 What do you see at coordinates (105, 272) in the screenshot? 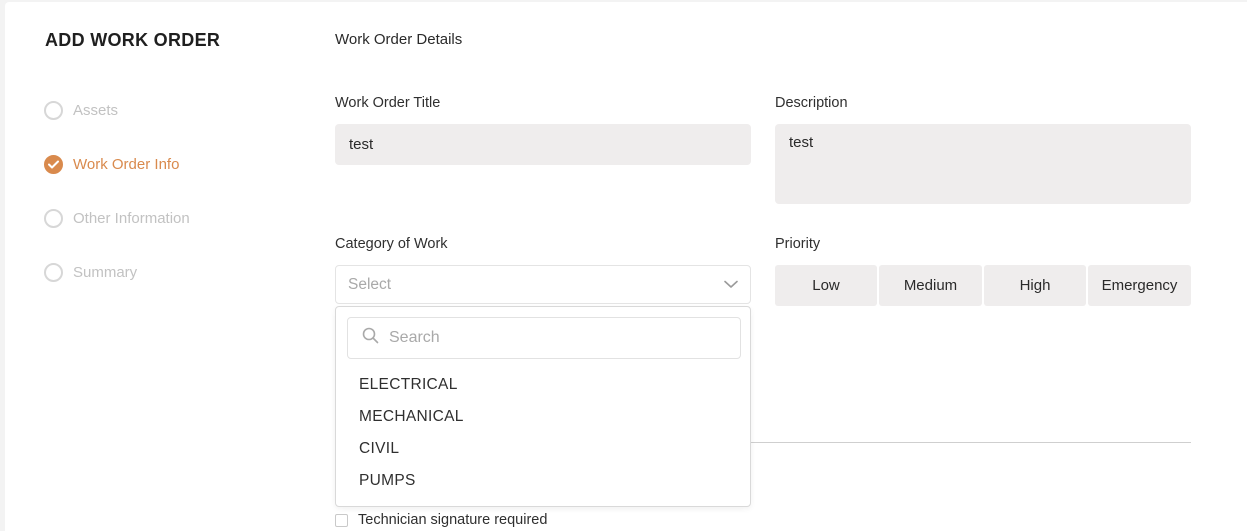
I see `step-label: Summary` at bounding box center [105, 272].